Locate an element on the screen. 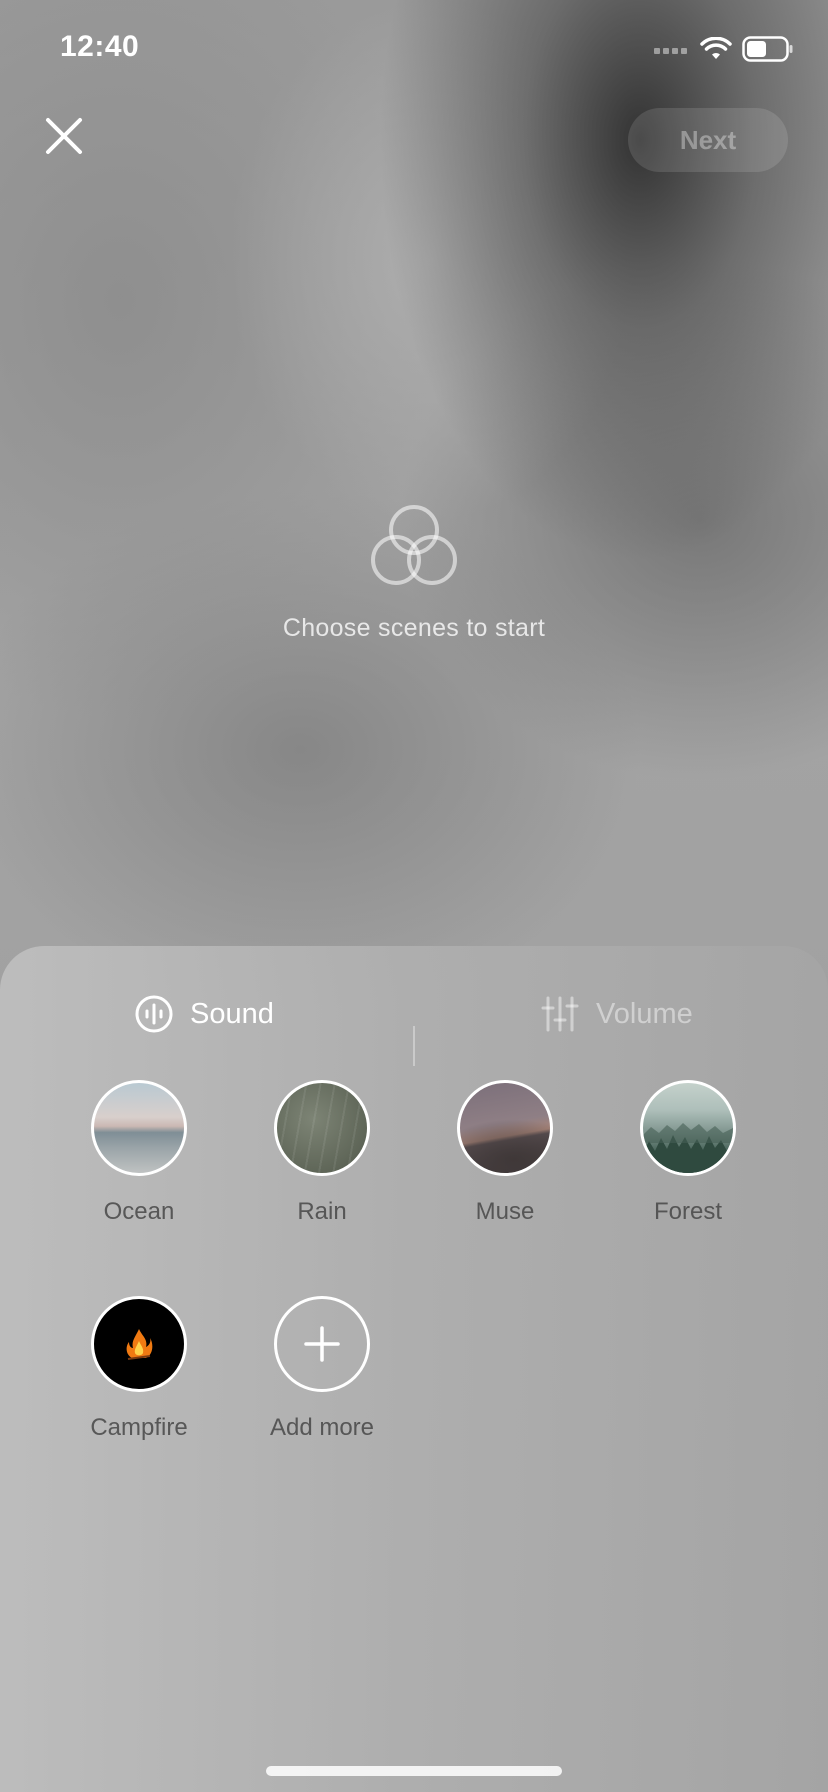  scene-muse: Muse is located at coordinates (505, 1153).